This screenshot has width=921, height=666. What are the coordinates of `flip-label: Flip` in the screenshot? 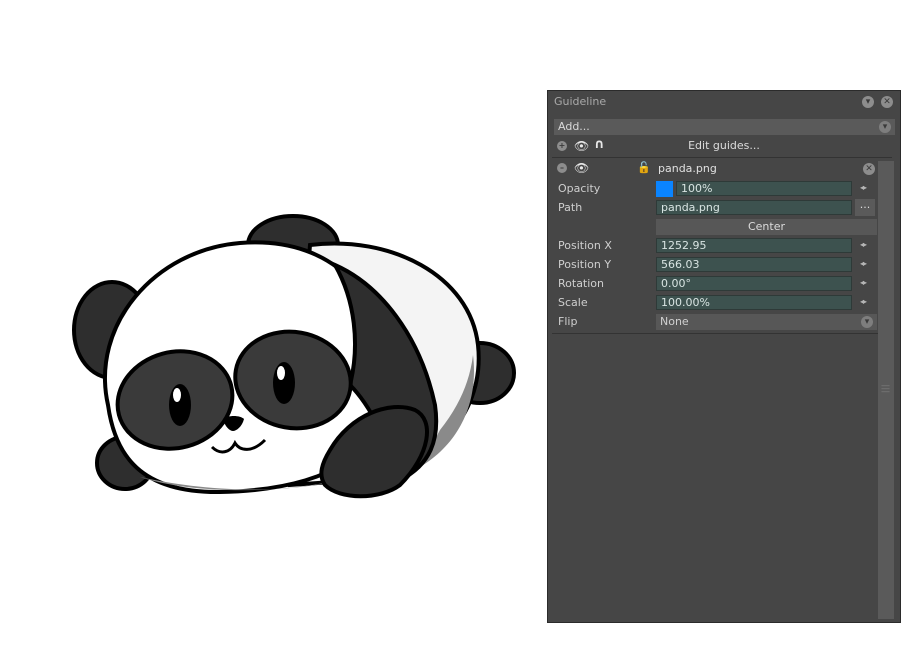 It's located at (568, 321).